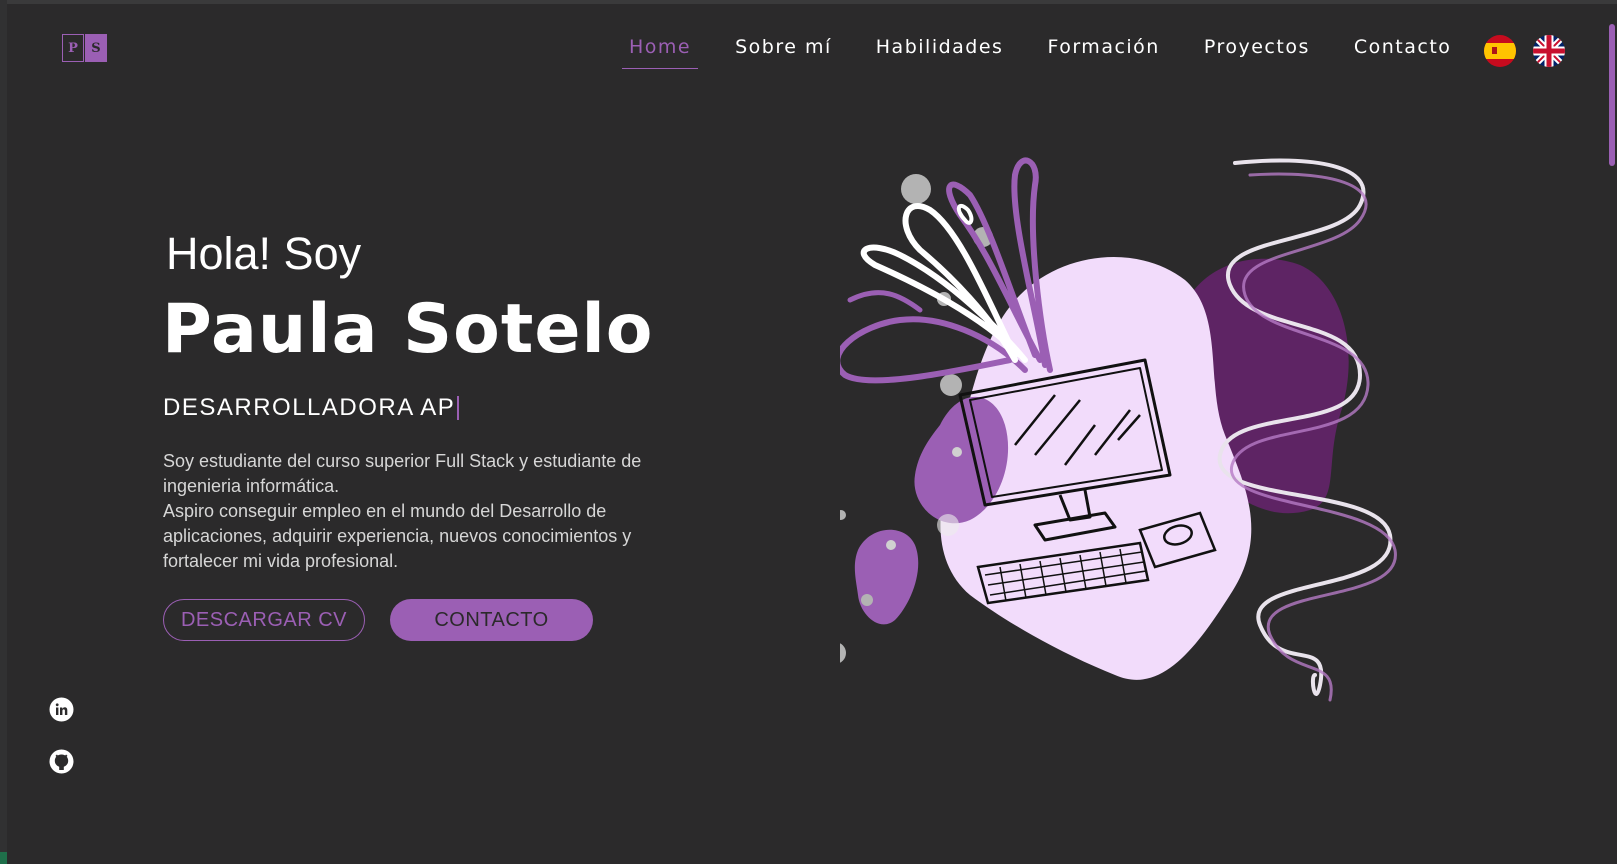 This screenshot has height=864, width=1617. I want to click on download-cv-button: DESCARGAR CV, so click(264, 620).